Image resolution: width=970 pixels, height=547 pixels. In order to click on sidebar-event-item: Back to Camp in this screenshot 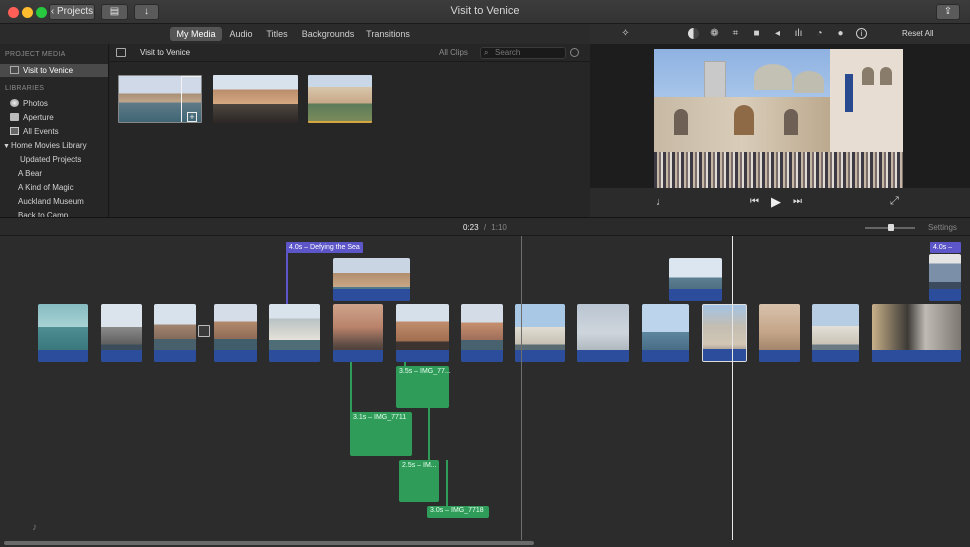, I will do `click(54, 213)`.